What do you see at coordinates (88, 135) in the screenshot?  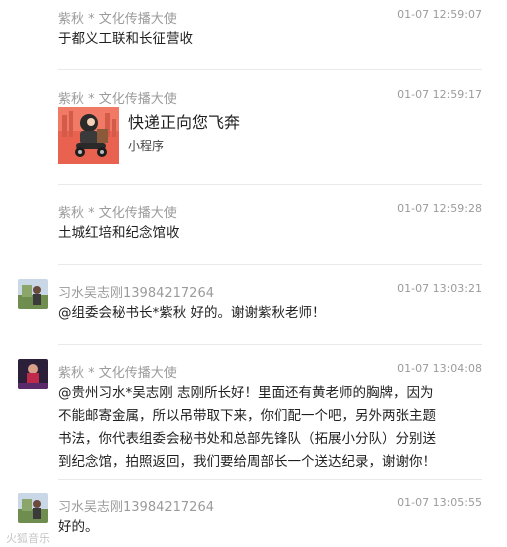 I see `courier-illustration-icon` at bounding box center [88, 135].